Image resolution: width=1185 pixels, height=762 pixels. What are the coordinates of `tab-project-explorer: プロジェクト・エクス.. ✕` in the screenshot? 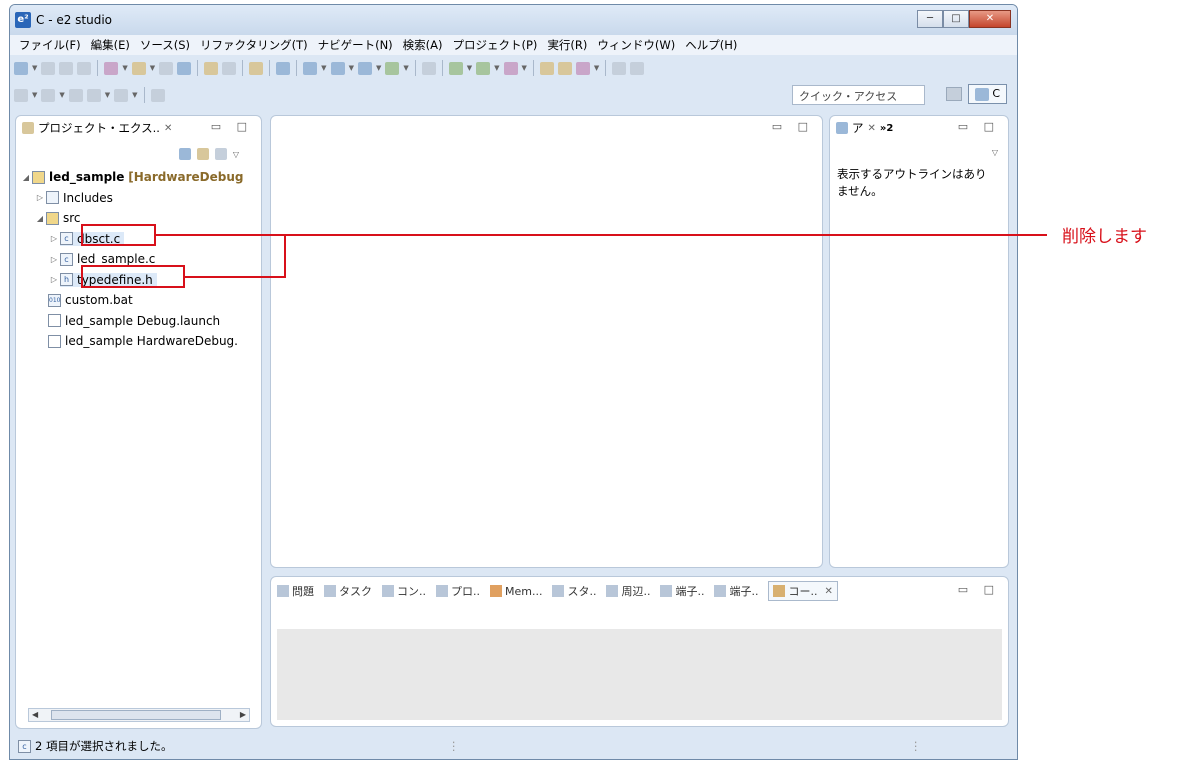 It's located at (97, 128).